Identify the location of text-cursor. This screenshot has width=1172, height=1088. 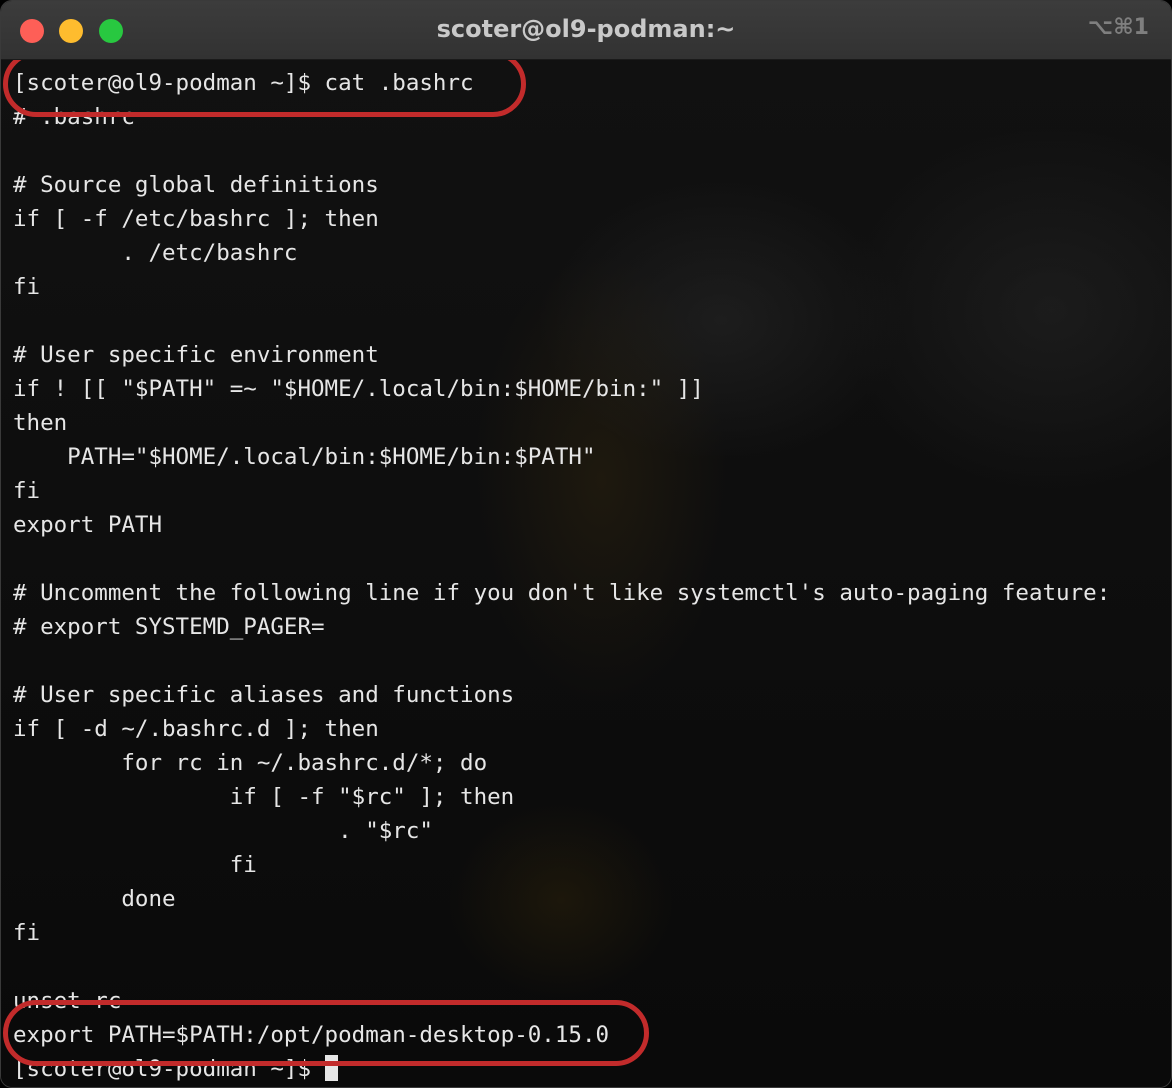
(331, 1068).